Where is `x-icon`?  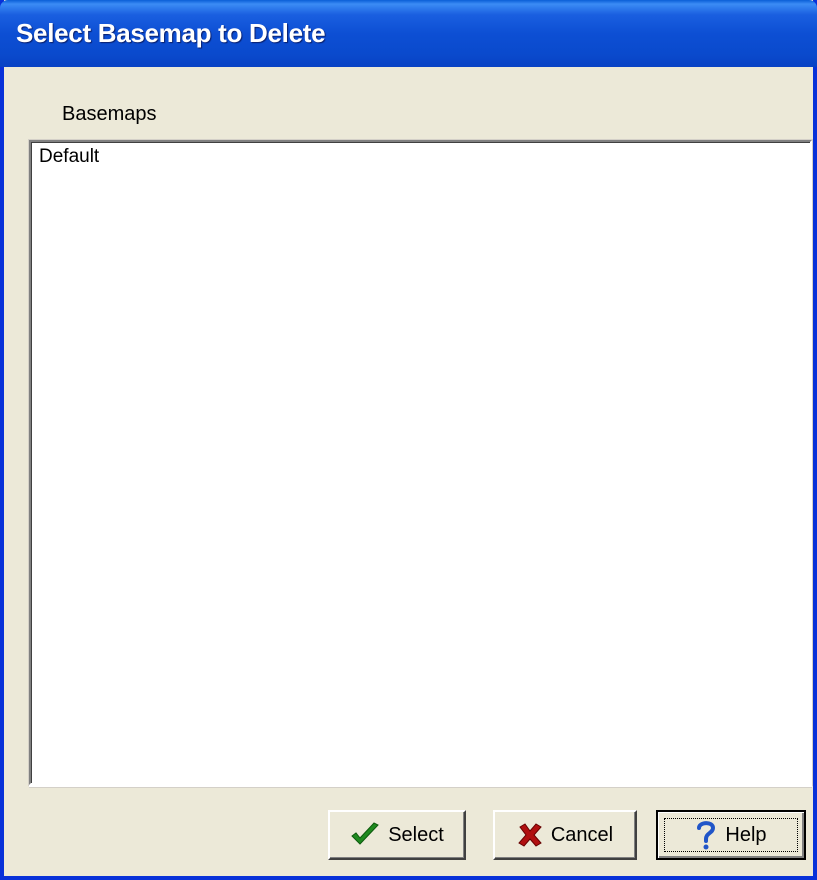
x-icon is located at coordinates (530, 835).